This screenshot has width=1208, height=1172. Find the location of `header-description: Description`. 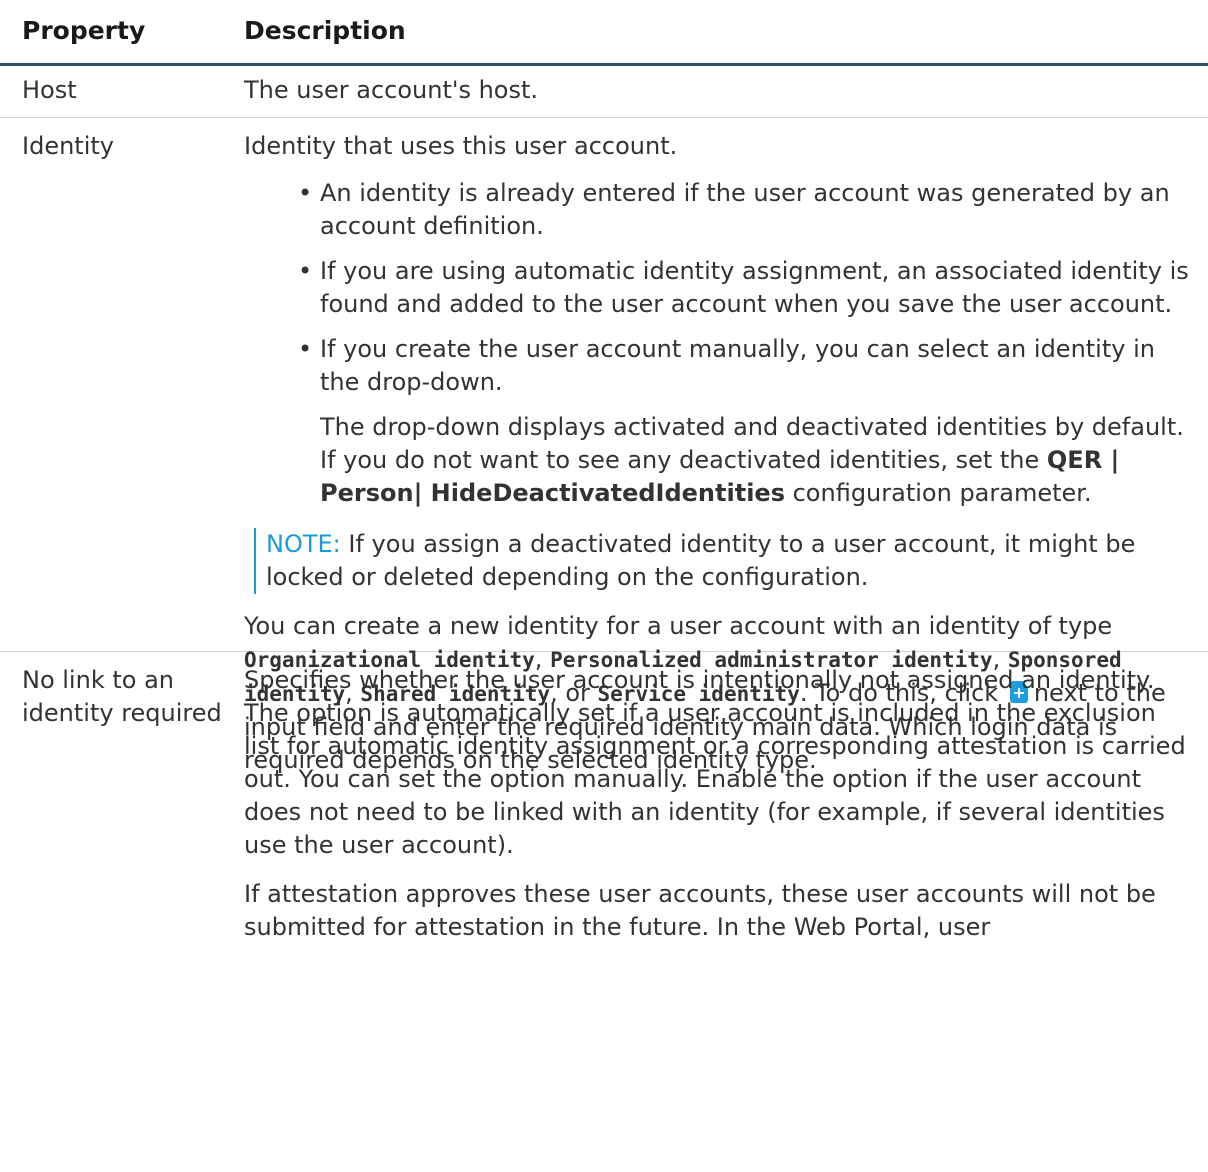

header-description: Description is located at coordinates (325, 30).